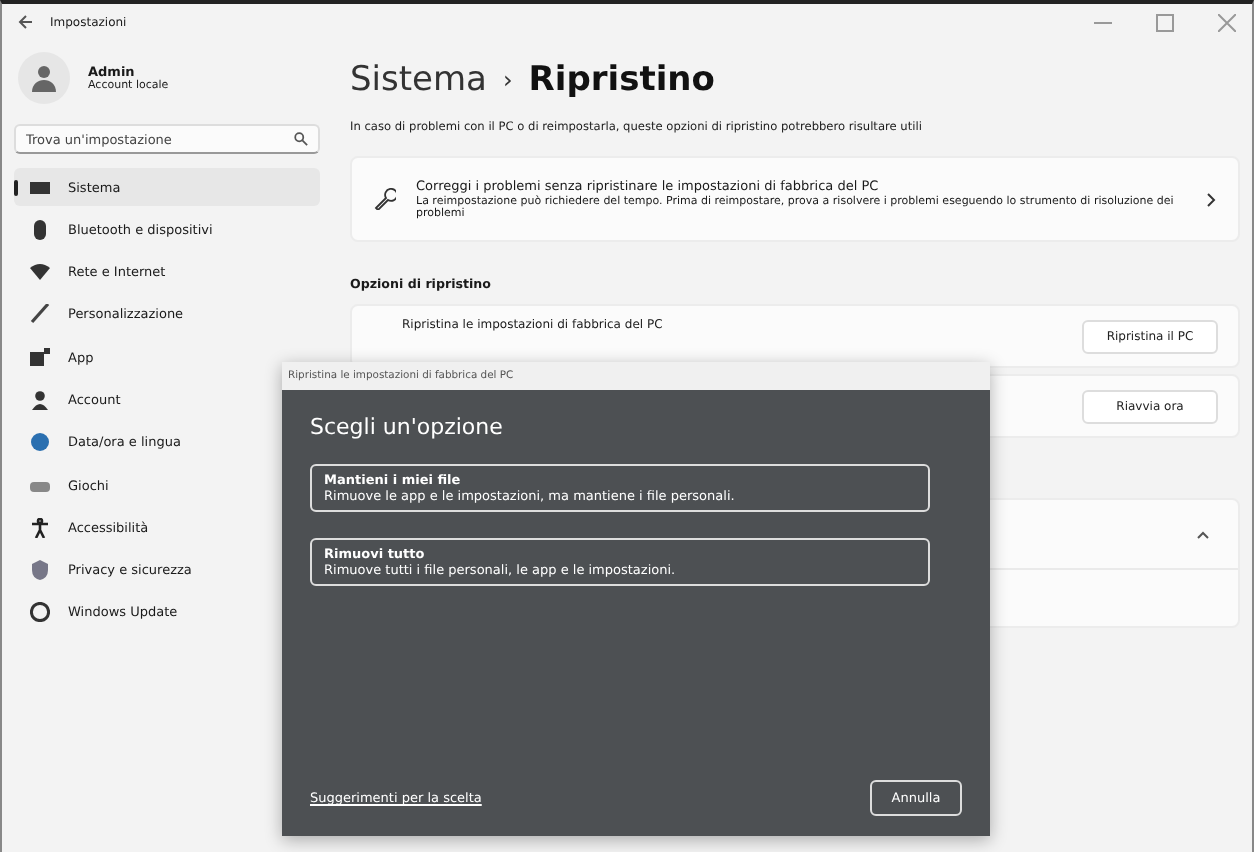  What do you see at coordinates (407, 427) in the screenshot?
I see `dialog-heading: Scegli un'opzione` at bounding box center [407, 427].